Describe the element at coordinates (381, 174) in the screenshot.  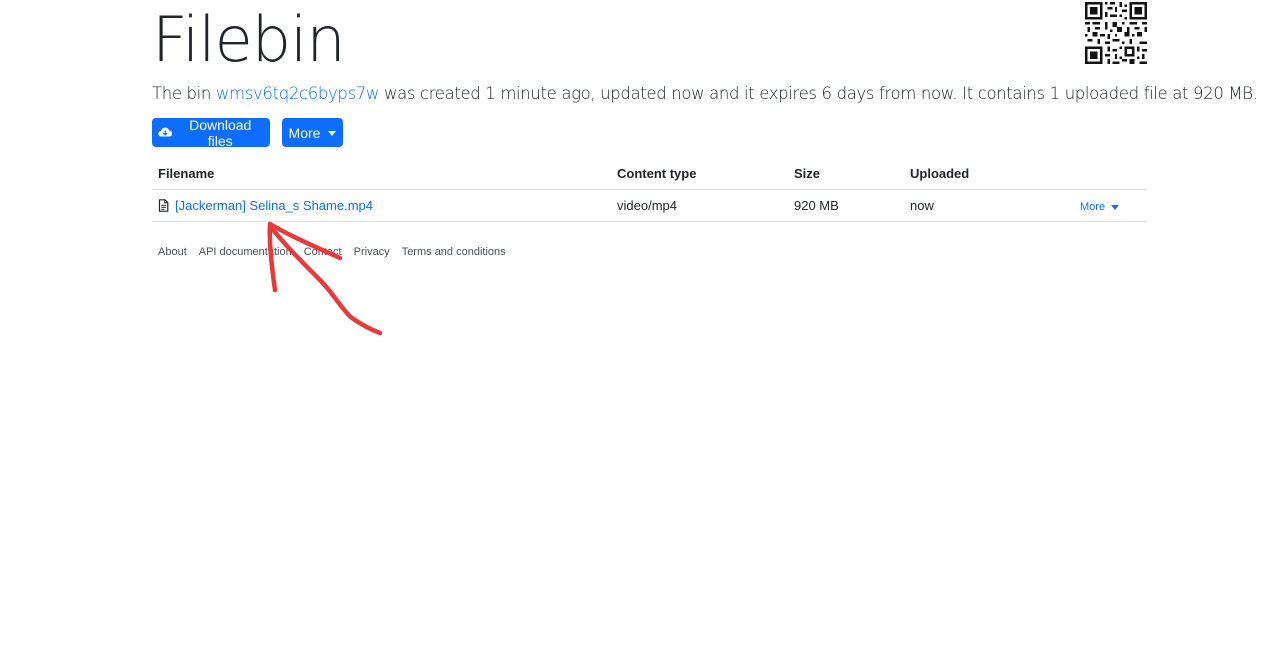
I see `column-header-filename: Filename` at that location.